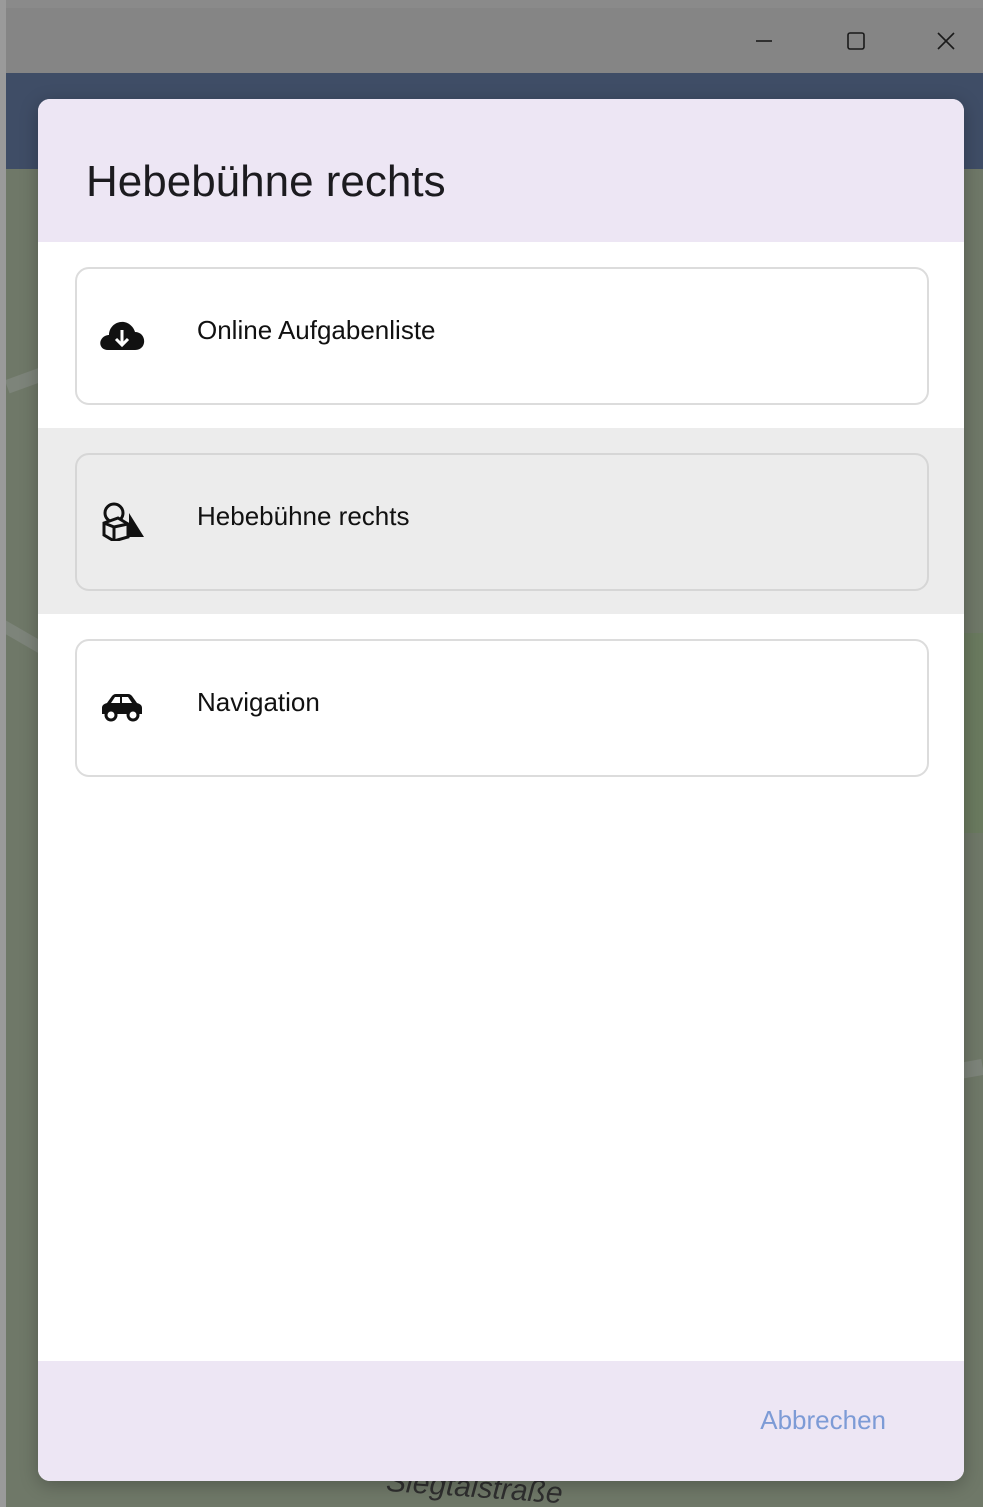 This screenshot has height=1507, width=983. I want to click on navigation-button: Navigation, so click(502, 708).